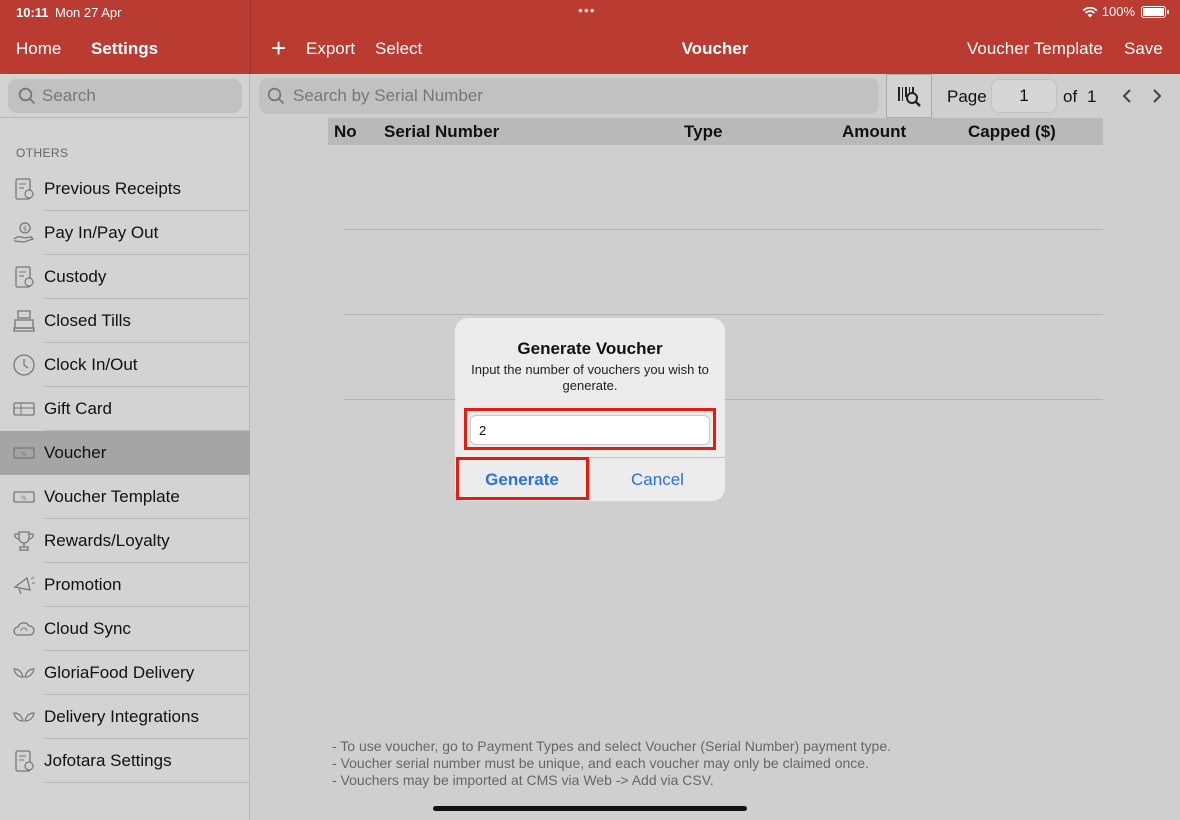  Describe the element at coordinates (75, 452) in the screenshot. I see `sidebar-item-label: Voucher` at that location.